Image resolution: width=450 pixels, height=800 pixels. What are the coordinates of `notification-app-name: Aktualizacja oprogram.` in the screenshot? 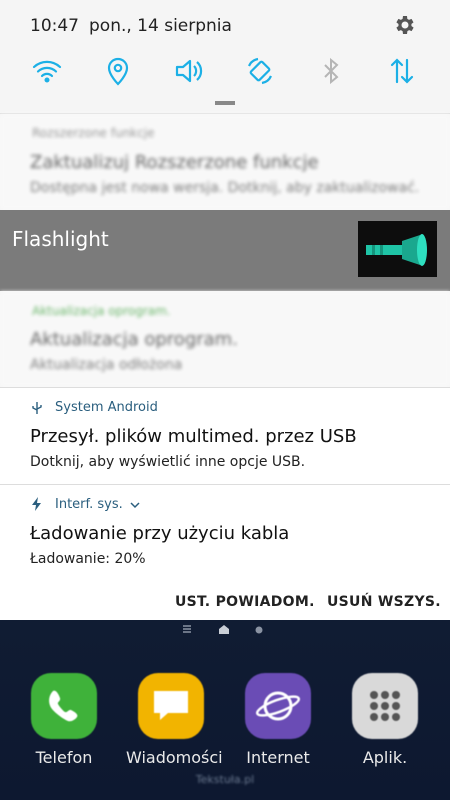 It's located at (101, 311).